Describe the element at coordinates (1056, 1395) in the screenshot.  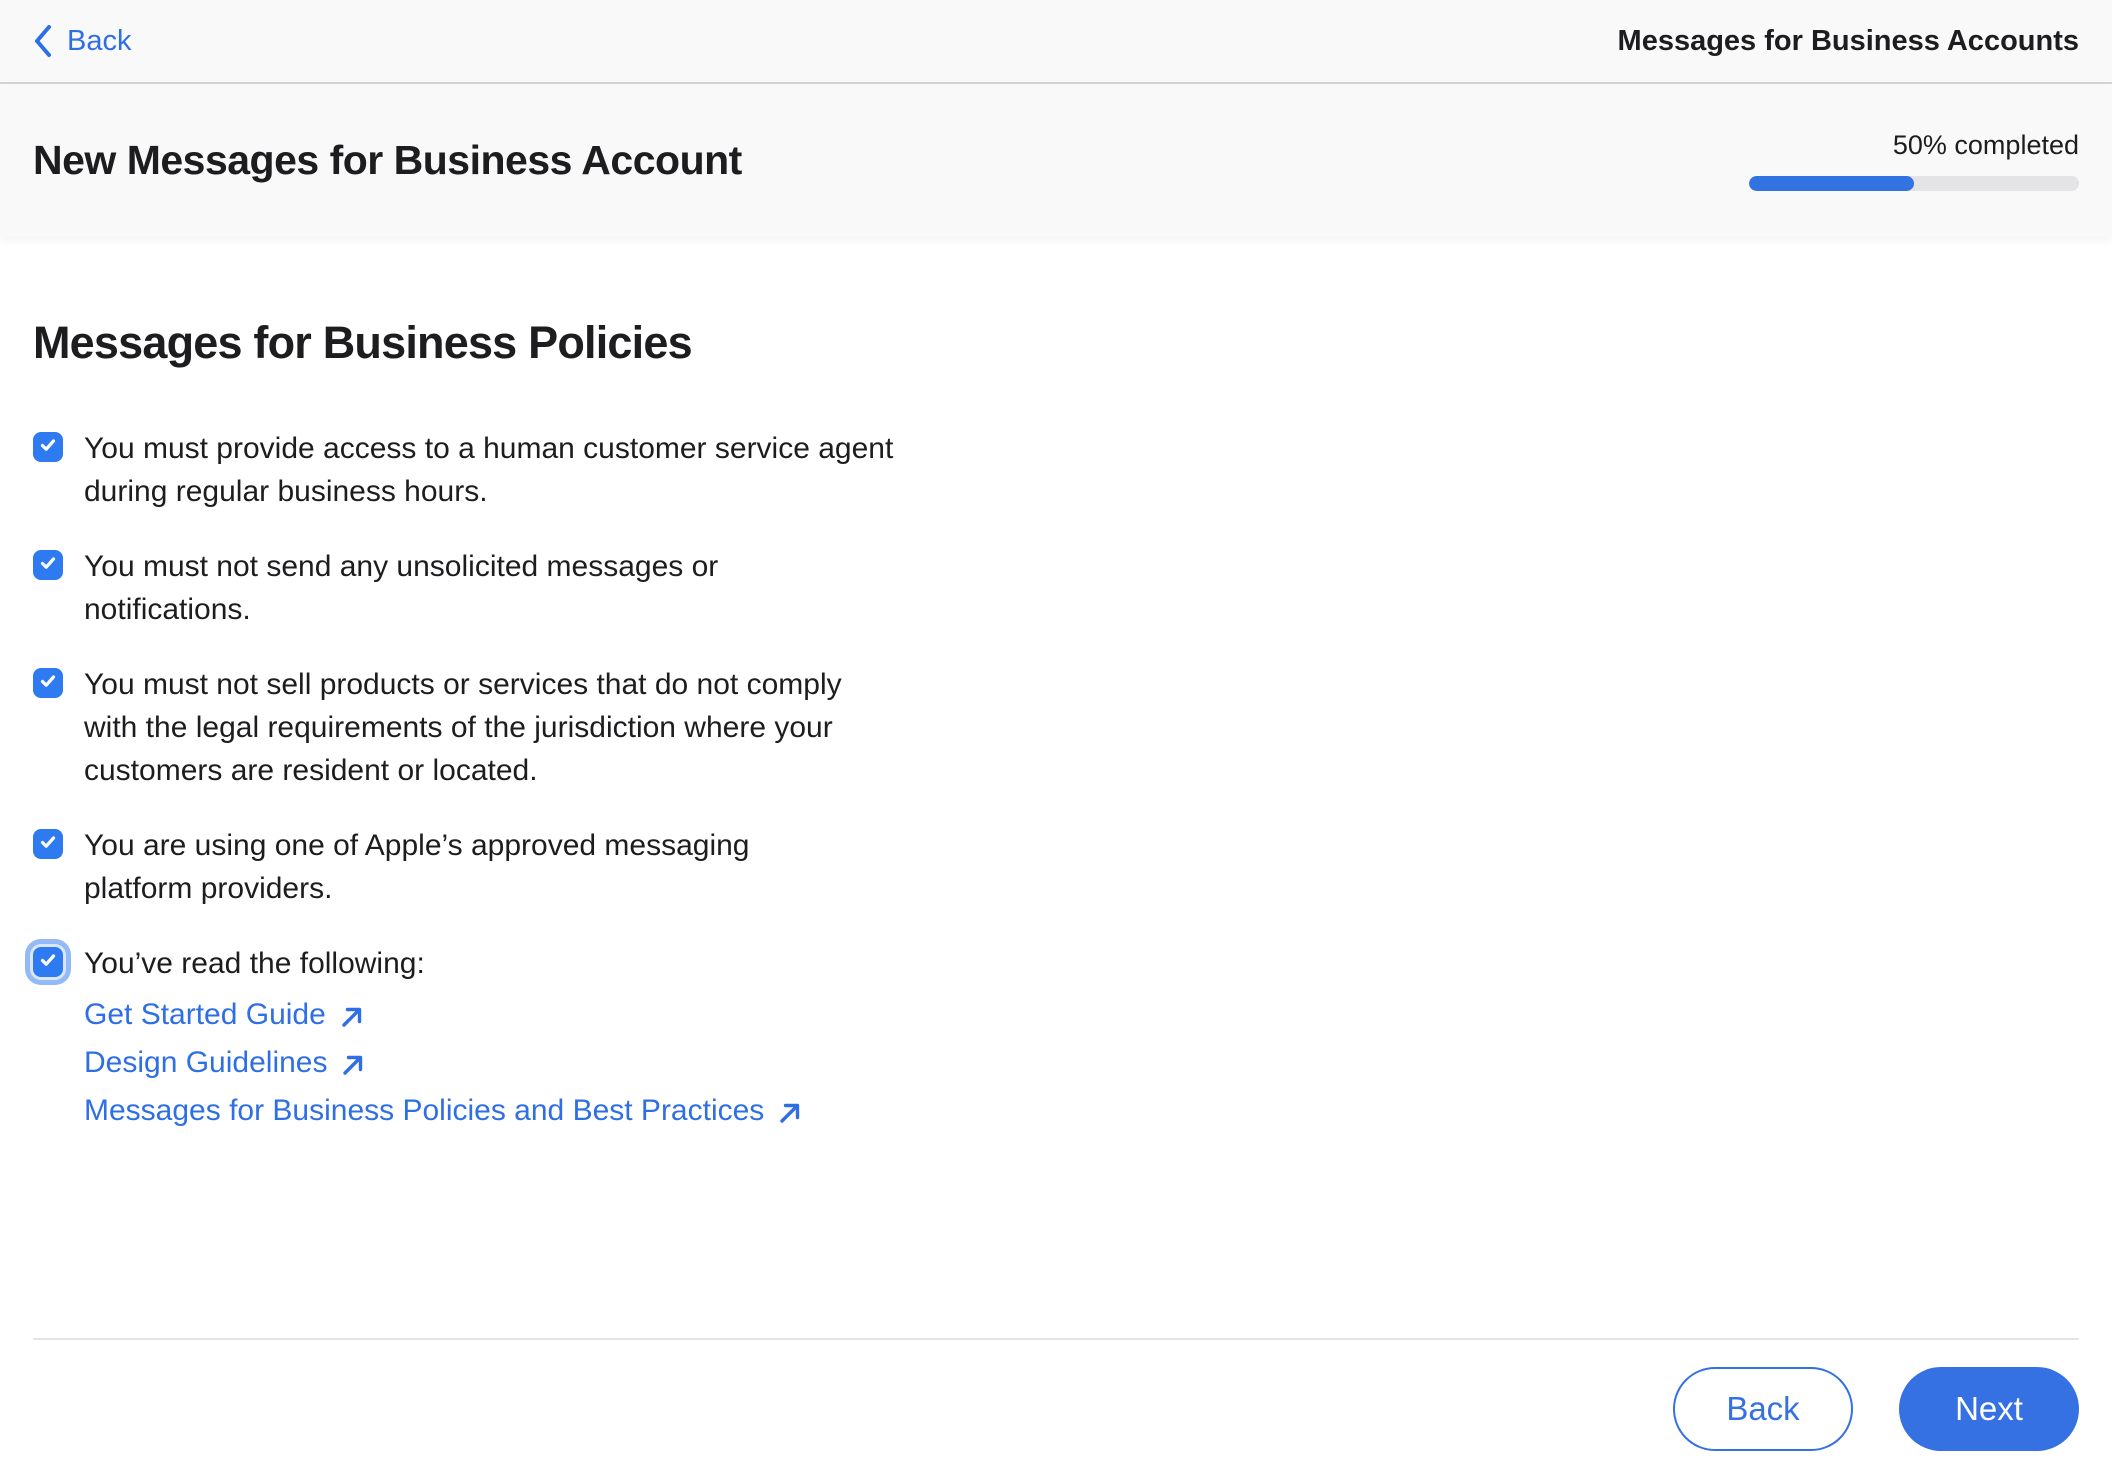
I see `footer-actions: Back Next` at that location.